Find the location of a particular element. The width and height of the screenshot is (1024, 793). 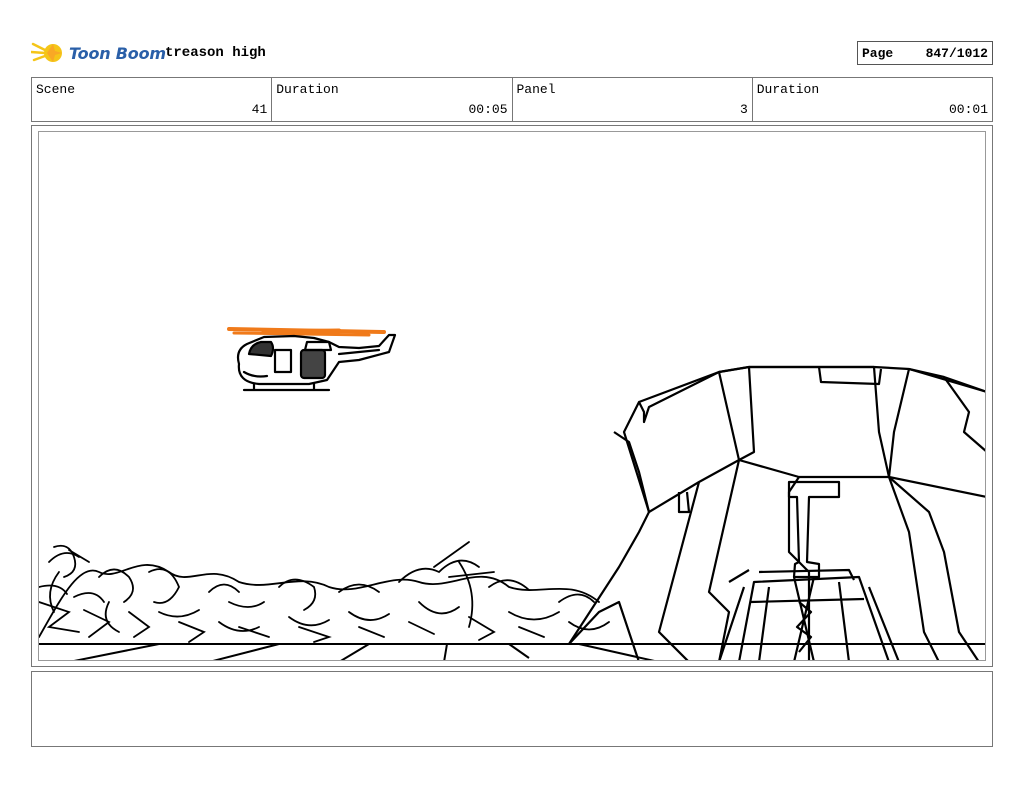

helicopter-drawing is located at coordinates (312, 359).